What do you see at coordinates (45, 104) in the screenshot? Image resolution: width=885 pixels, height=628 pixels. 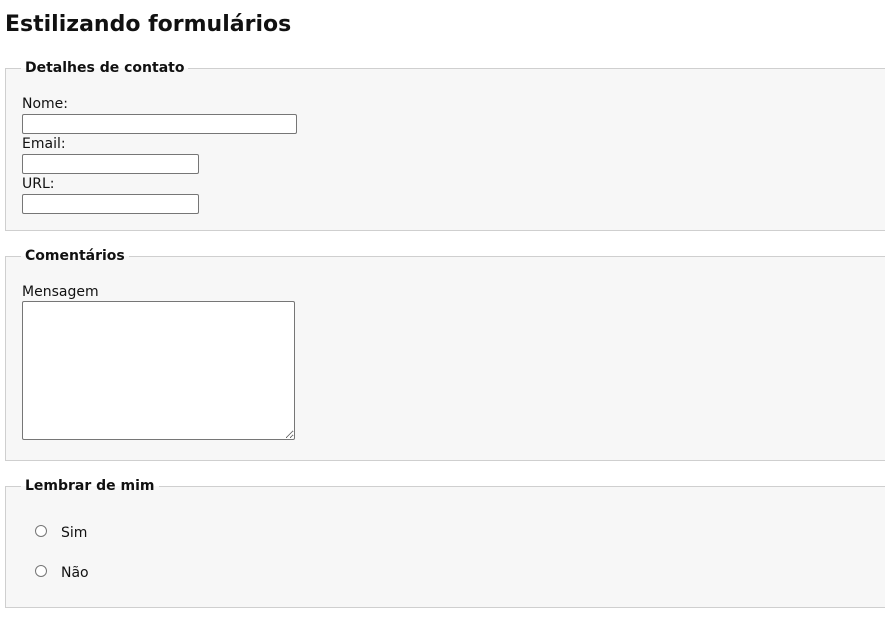 I see `name-label: Nome:` at bounding box center [45, 104].